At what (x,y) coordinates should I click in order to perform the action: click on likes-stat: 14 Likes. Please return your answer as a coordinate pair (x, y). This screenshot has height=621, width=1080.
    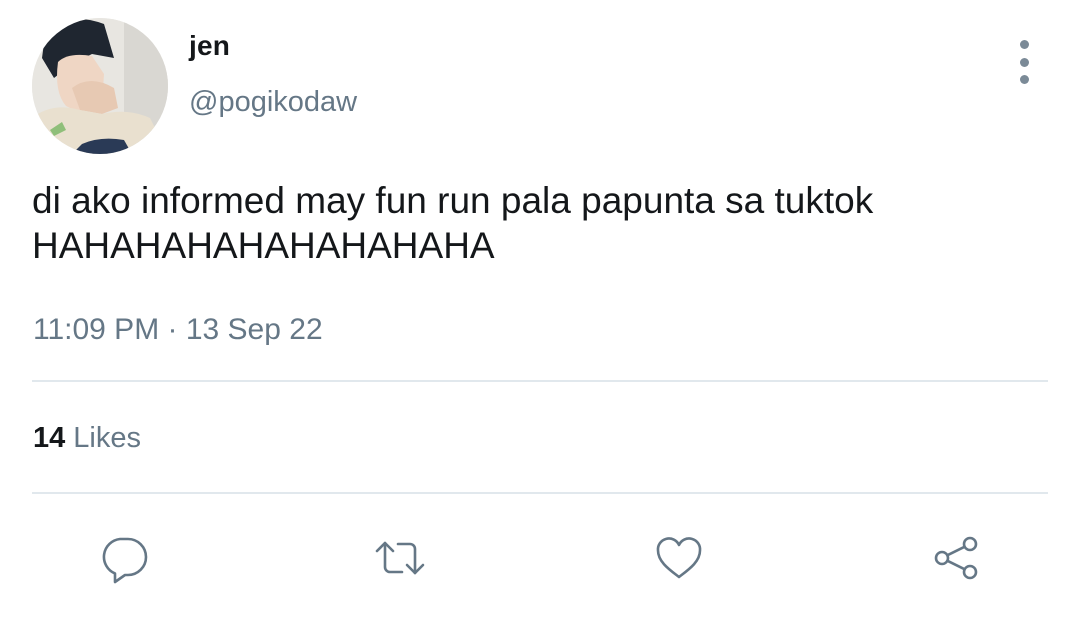
    Looking at the image, I should click on (87, 438).